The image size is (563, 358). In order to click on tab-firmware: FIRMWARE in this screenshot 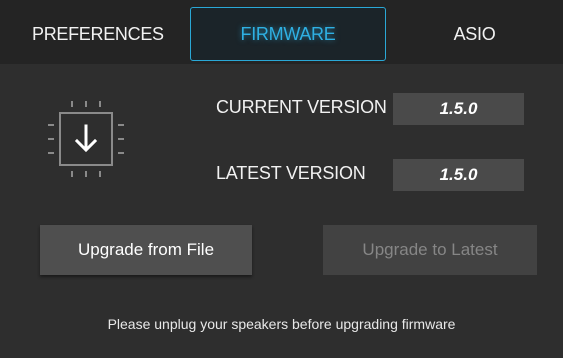, I will do `click(288, 34)`.